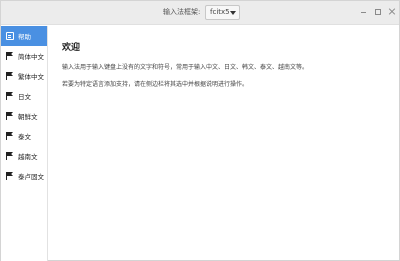 This screenshot has width=400, height=261. I want to click on sidebar-item-label: 泰文, so click(24, 137).